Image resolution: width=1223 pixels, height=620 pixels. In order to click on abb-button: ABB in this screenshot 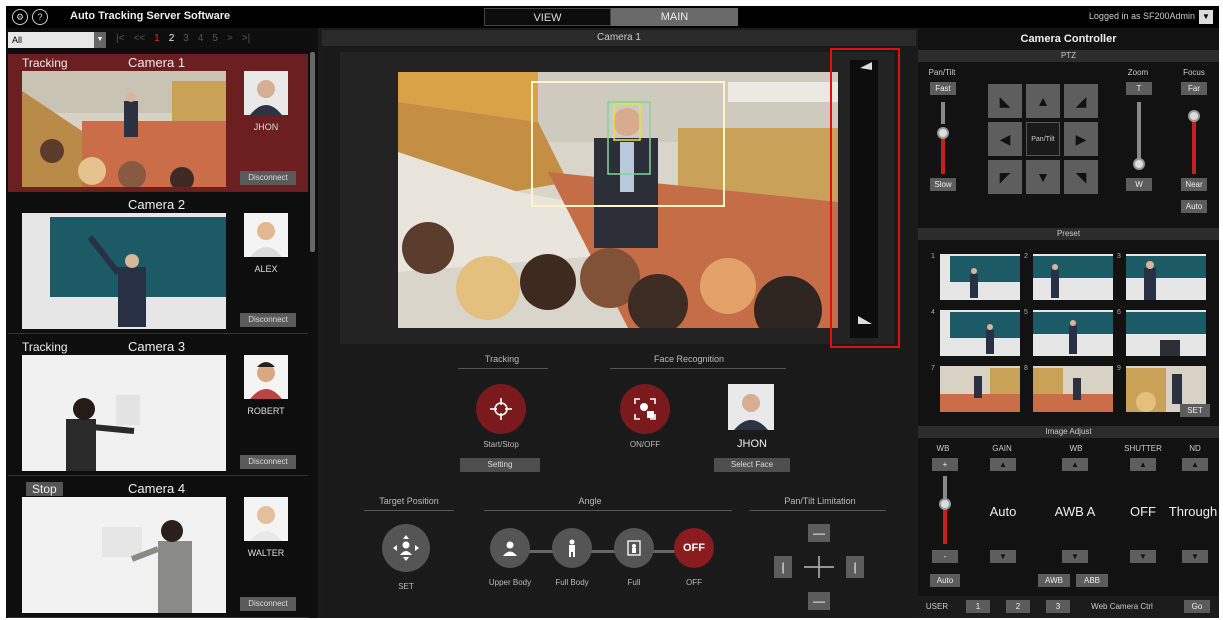, I will do `click(1092, 580)`.